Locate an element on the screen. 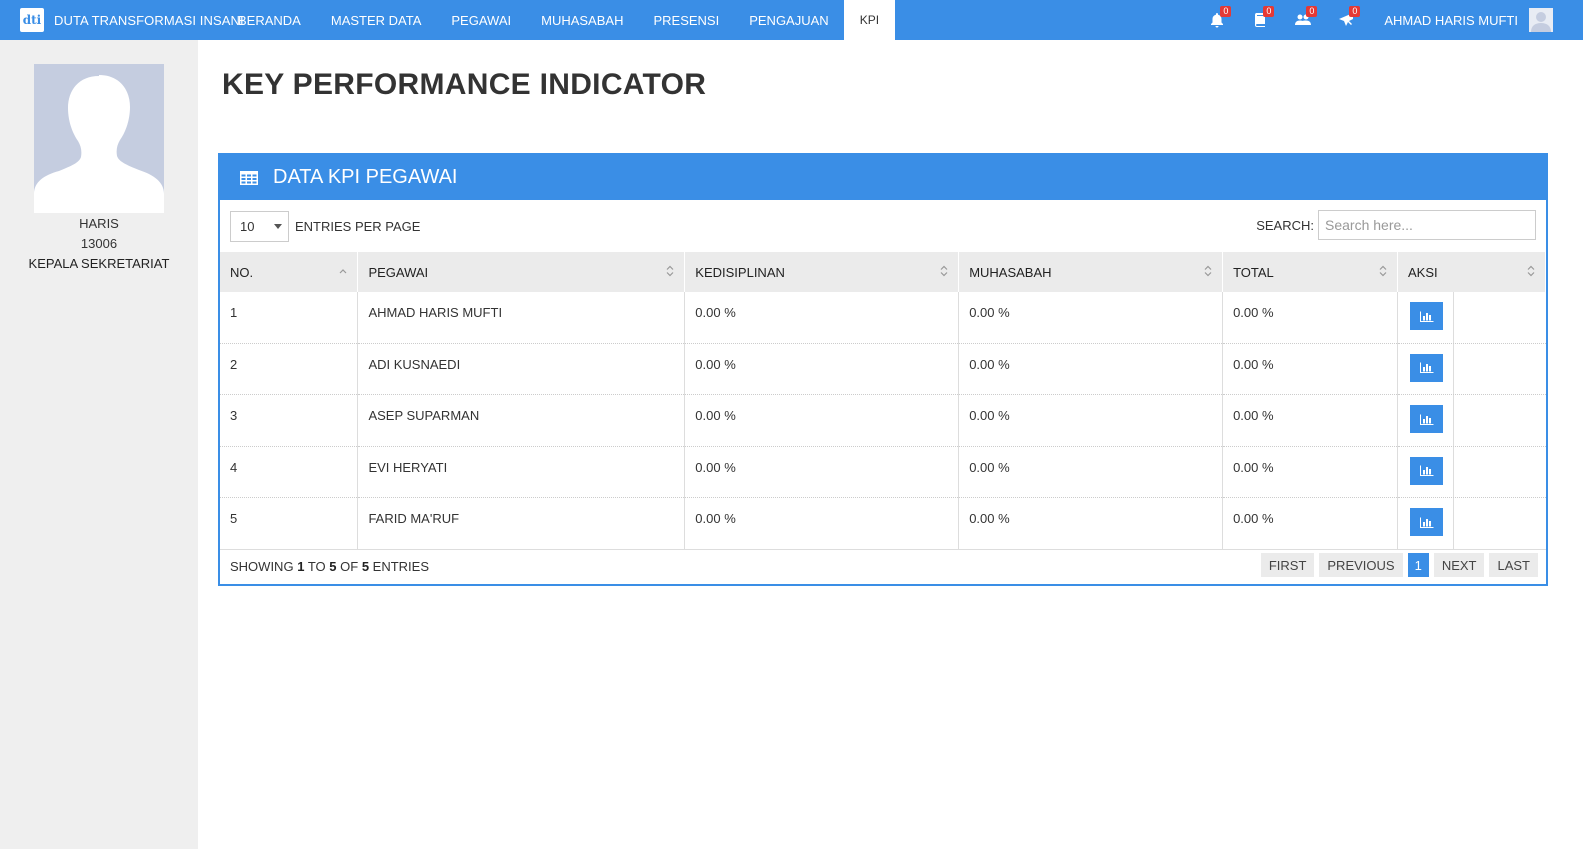 The image size is (1583, 849). nav-right: 0 0 0 0 AHMAD HARIS MUFTI is located at coordinates (1389, 20).